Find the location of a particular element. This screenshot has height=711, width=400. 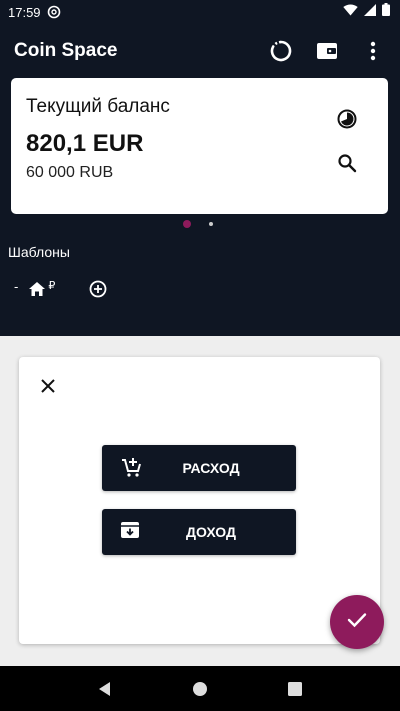

confirm-fab is located at coordinates (357, 622).